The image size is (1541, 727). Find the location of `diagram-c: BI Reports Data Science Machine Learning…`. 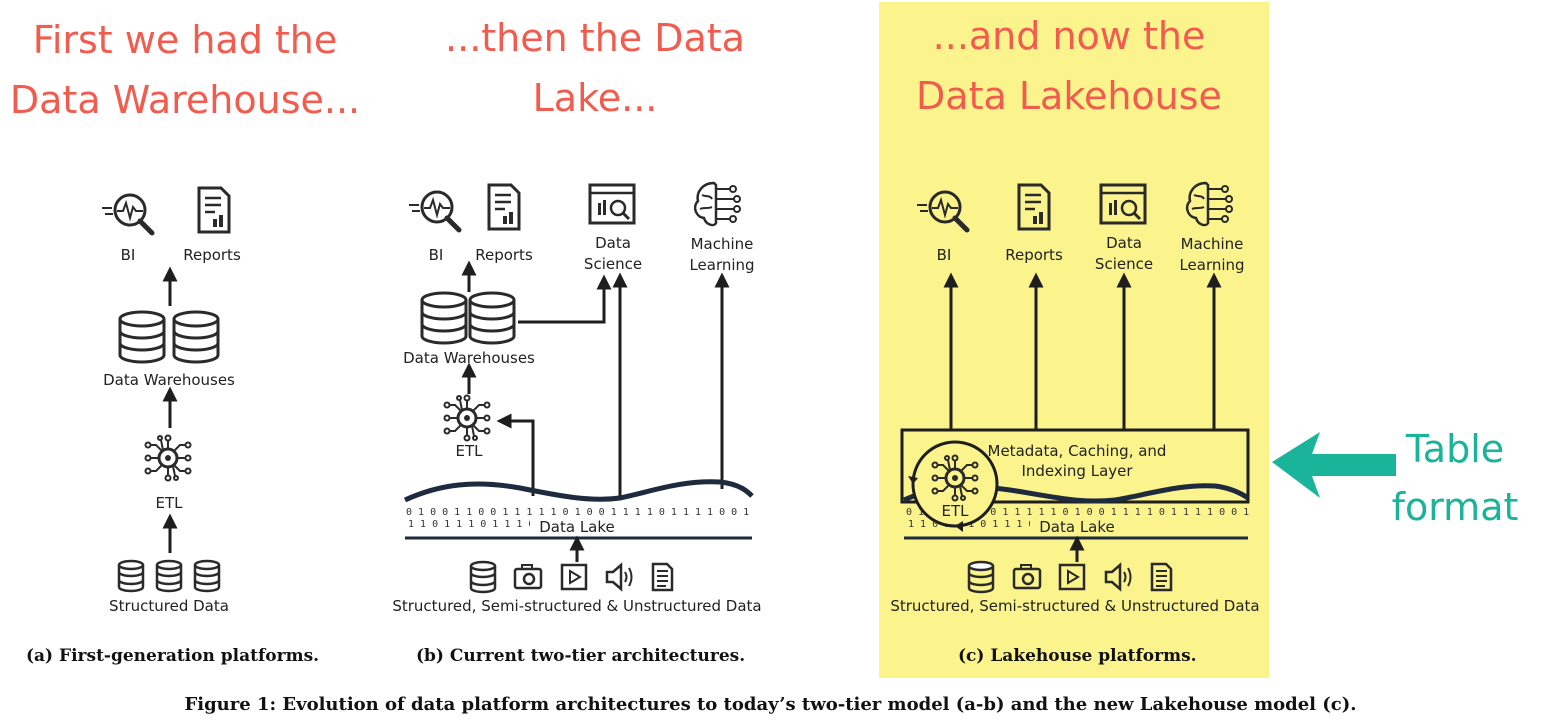

diagram-c: BI Reports Data Science Machine Learning… is located at coordinates (1075, 398).